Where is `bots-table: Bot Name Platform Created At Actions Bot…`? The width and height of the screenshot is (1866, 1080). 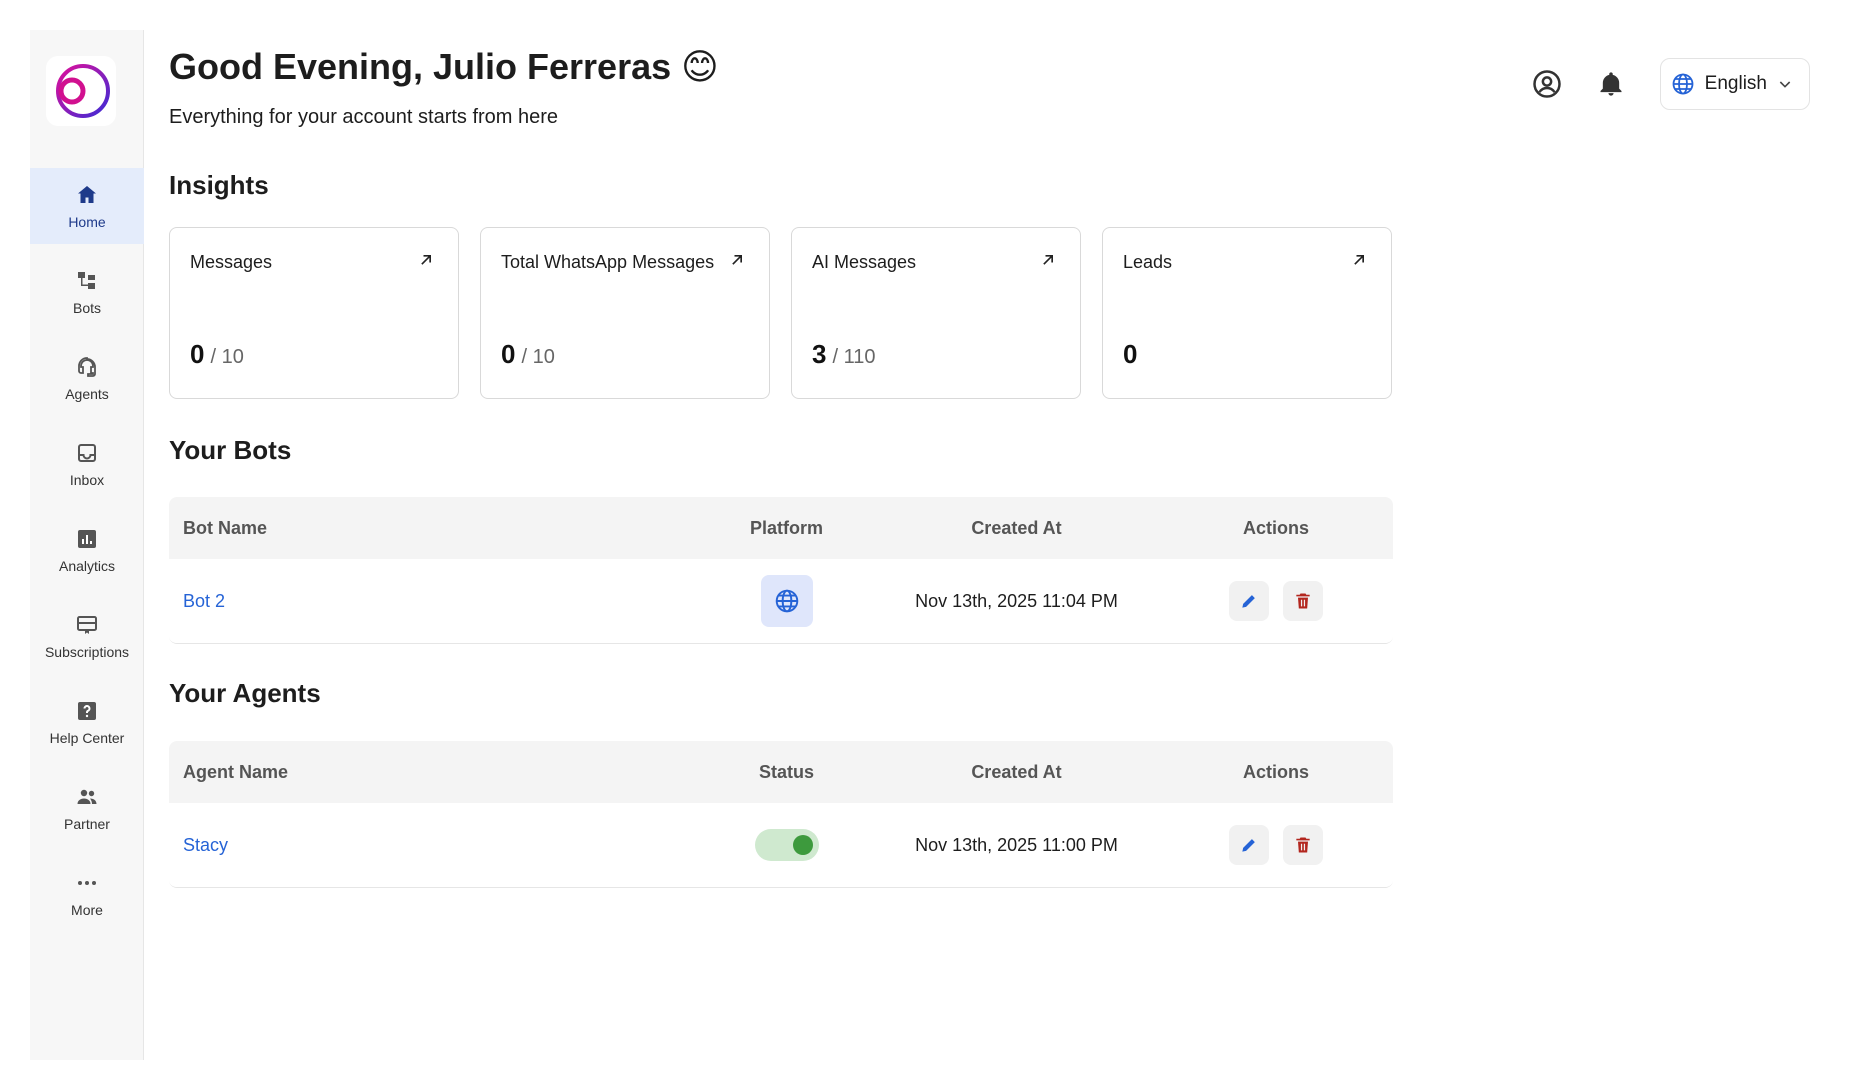
bots-table: Bot Name Platform Created At Actions Bot… is located at coordinates (781, 570).